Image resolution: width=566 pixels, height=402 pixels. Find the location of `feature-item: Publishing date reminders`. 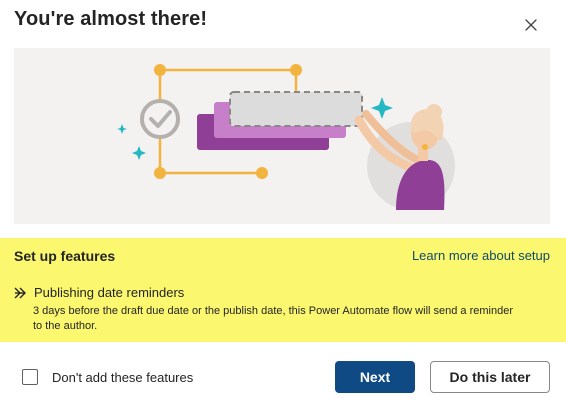

feature-item: Publishing date reminders is located at coordinates (99, 292).